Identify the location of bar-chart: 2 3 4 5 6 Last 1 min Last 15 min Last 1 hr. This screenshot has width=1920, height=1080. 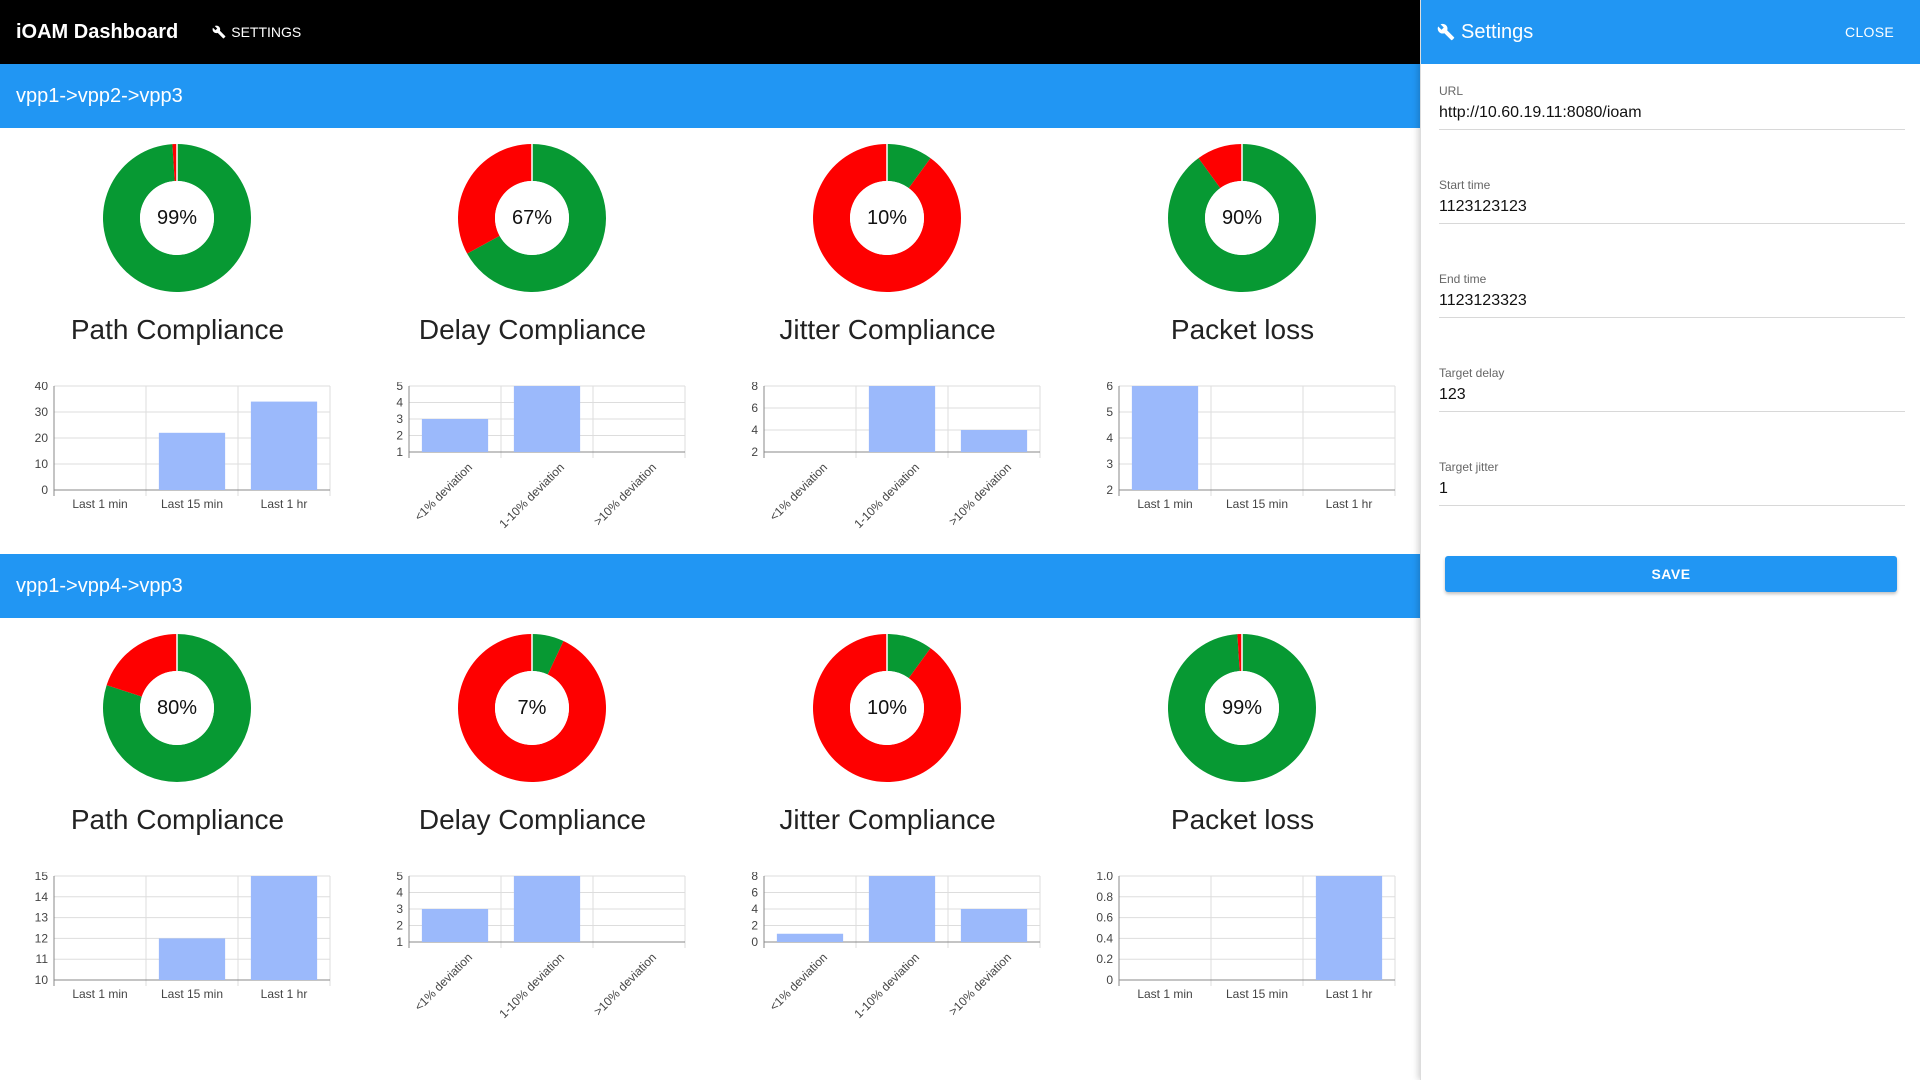
(1251, 446).